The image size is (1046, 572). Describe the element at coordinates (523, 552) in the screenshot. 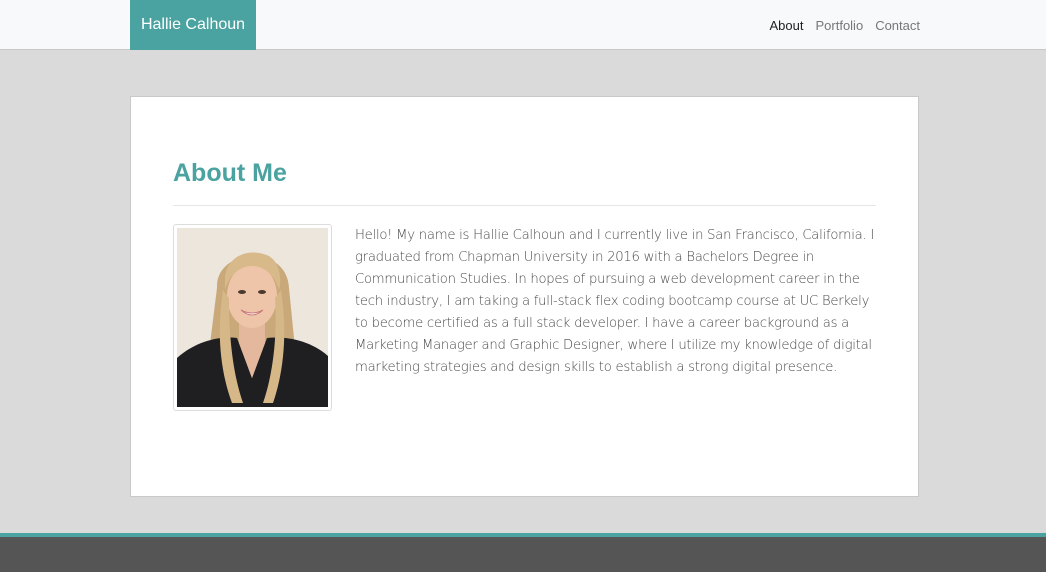

I see `footer` at that location.